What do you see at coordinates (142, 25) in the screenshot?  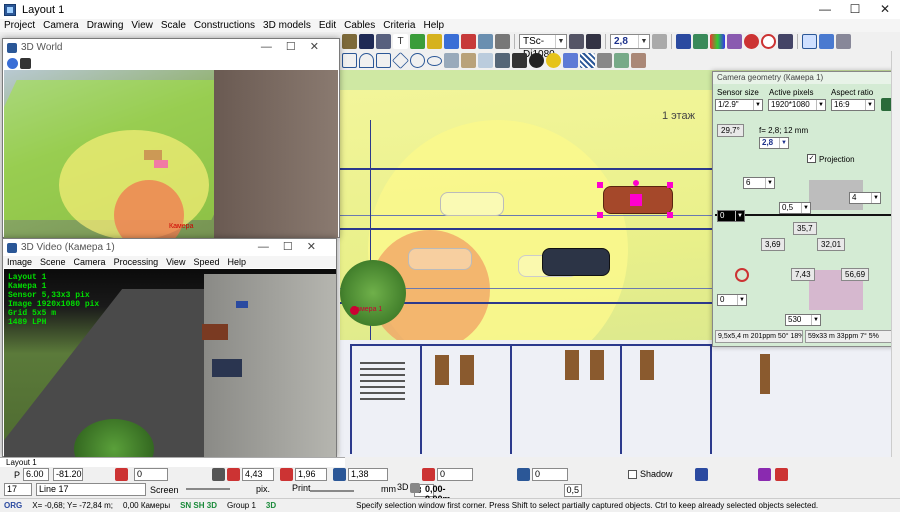 I see `menu-view: View` at bounding box center [142, 25].